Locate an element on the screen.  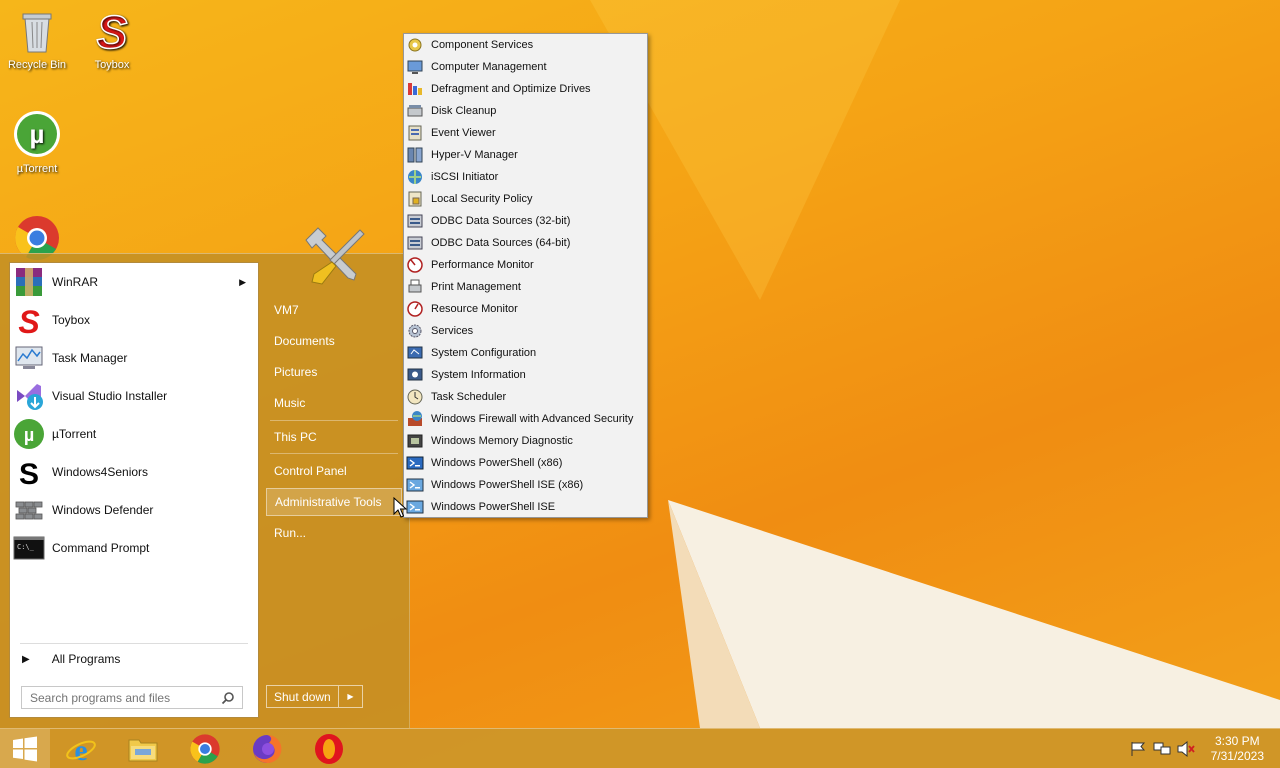
admin-tool-item: ODBC Data Sources (64-bit) is located at coordinates (525, 243).